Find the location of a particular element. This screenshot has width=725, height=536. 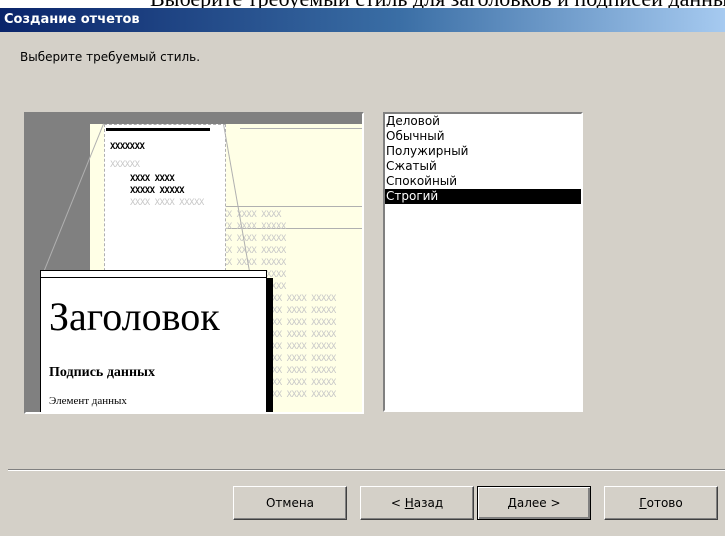

back-accel: Н is located at coordinates (409, 503).